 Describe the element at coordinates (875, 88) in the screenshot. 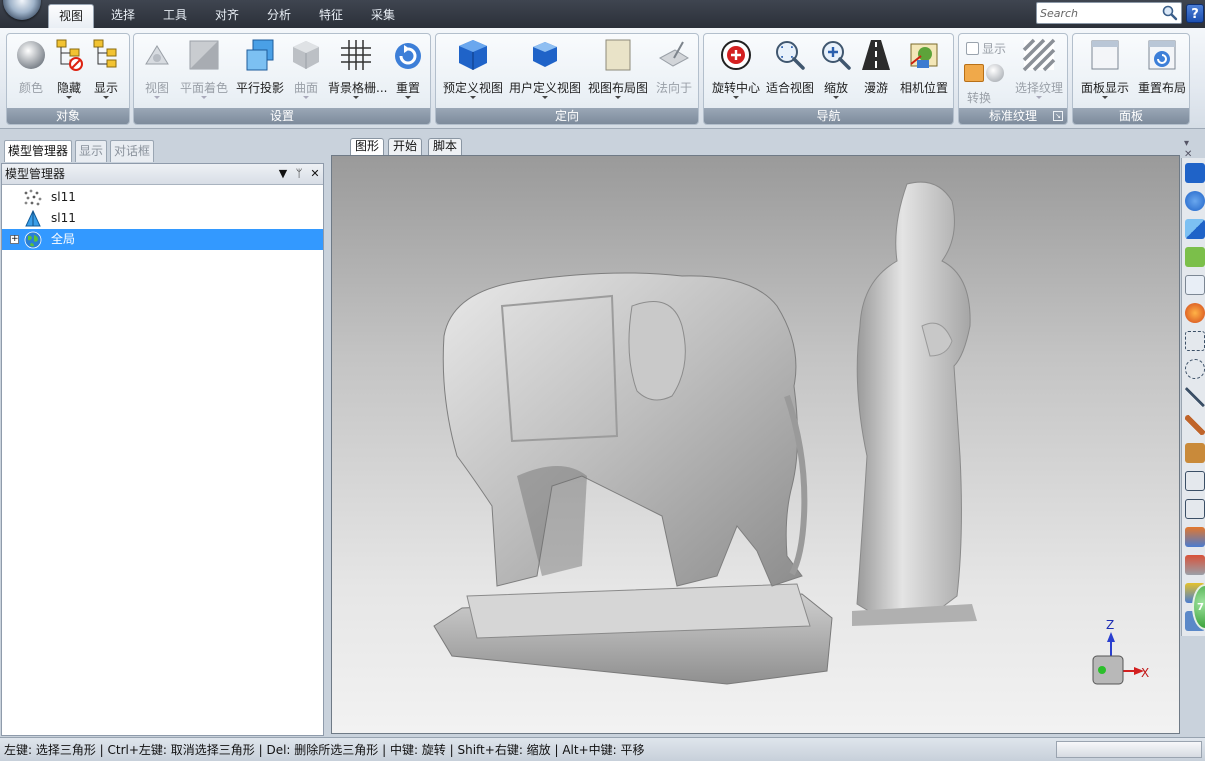

I see `fly-label: 漫游` at that location.